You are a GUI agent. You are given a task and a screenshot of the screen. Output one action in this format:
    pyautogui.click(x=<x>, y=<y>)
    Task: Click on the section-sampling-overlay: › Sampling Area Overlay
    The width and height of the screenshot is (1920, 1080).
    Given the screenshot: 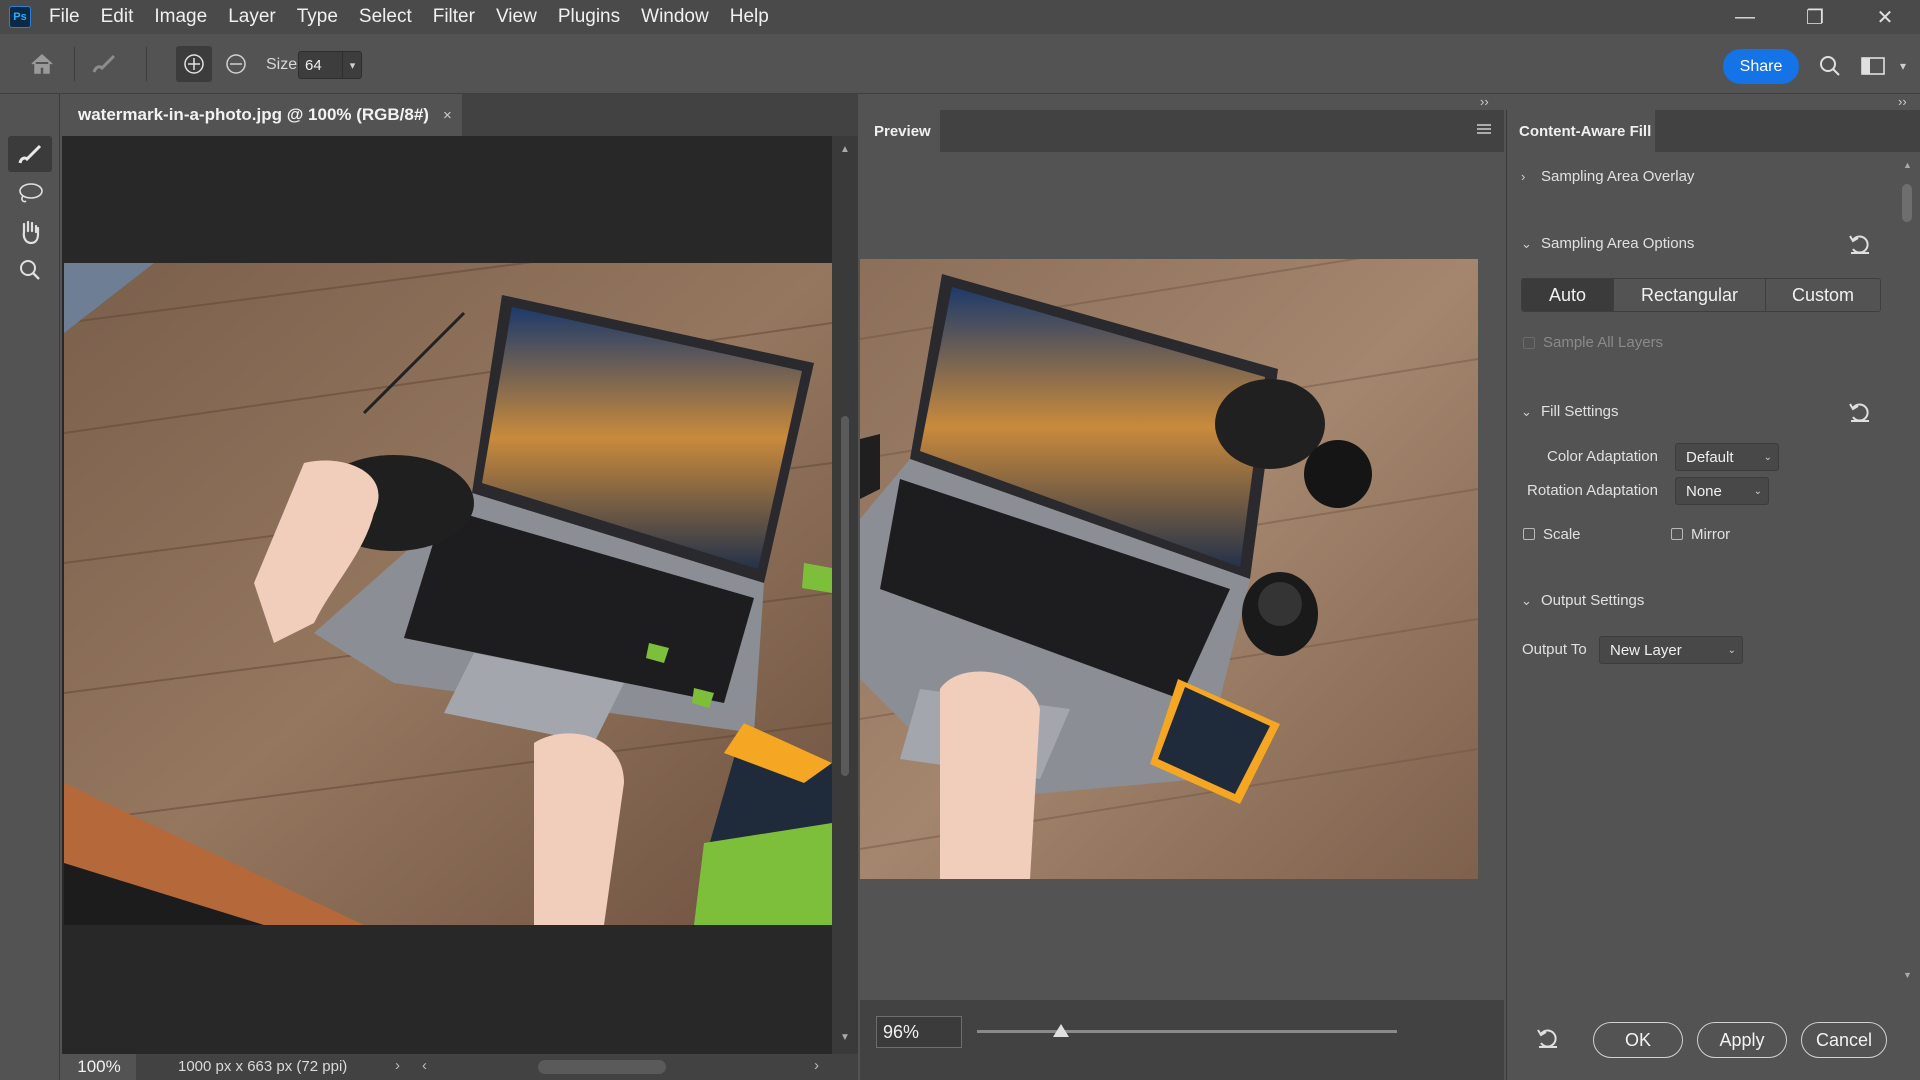 What is the action you would take?
    pyautogui.click(x=1607, y=176)
    